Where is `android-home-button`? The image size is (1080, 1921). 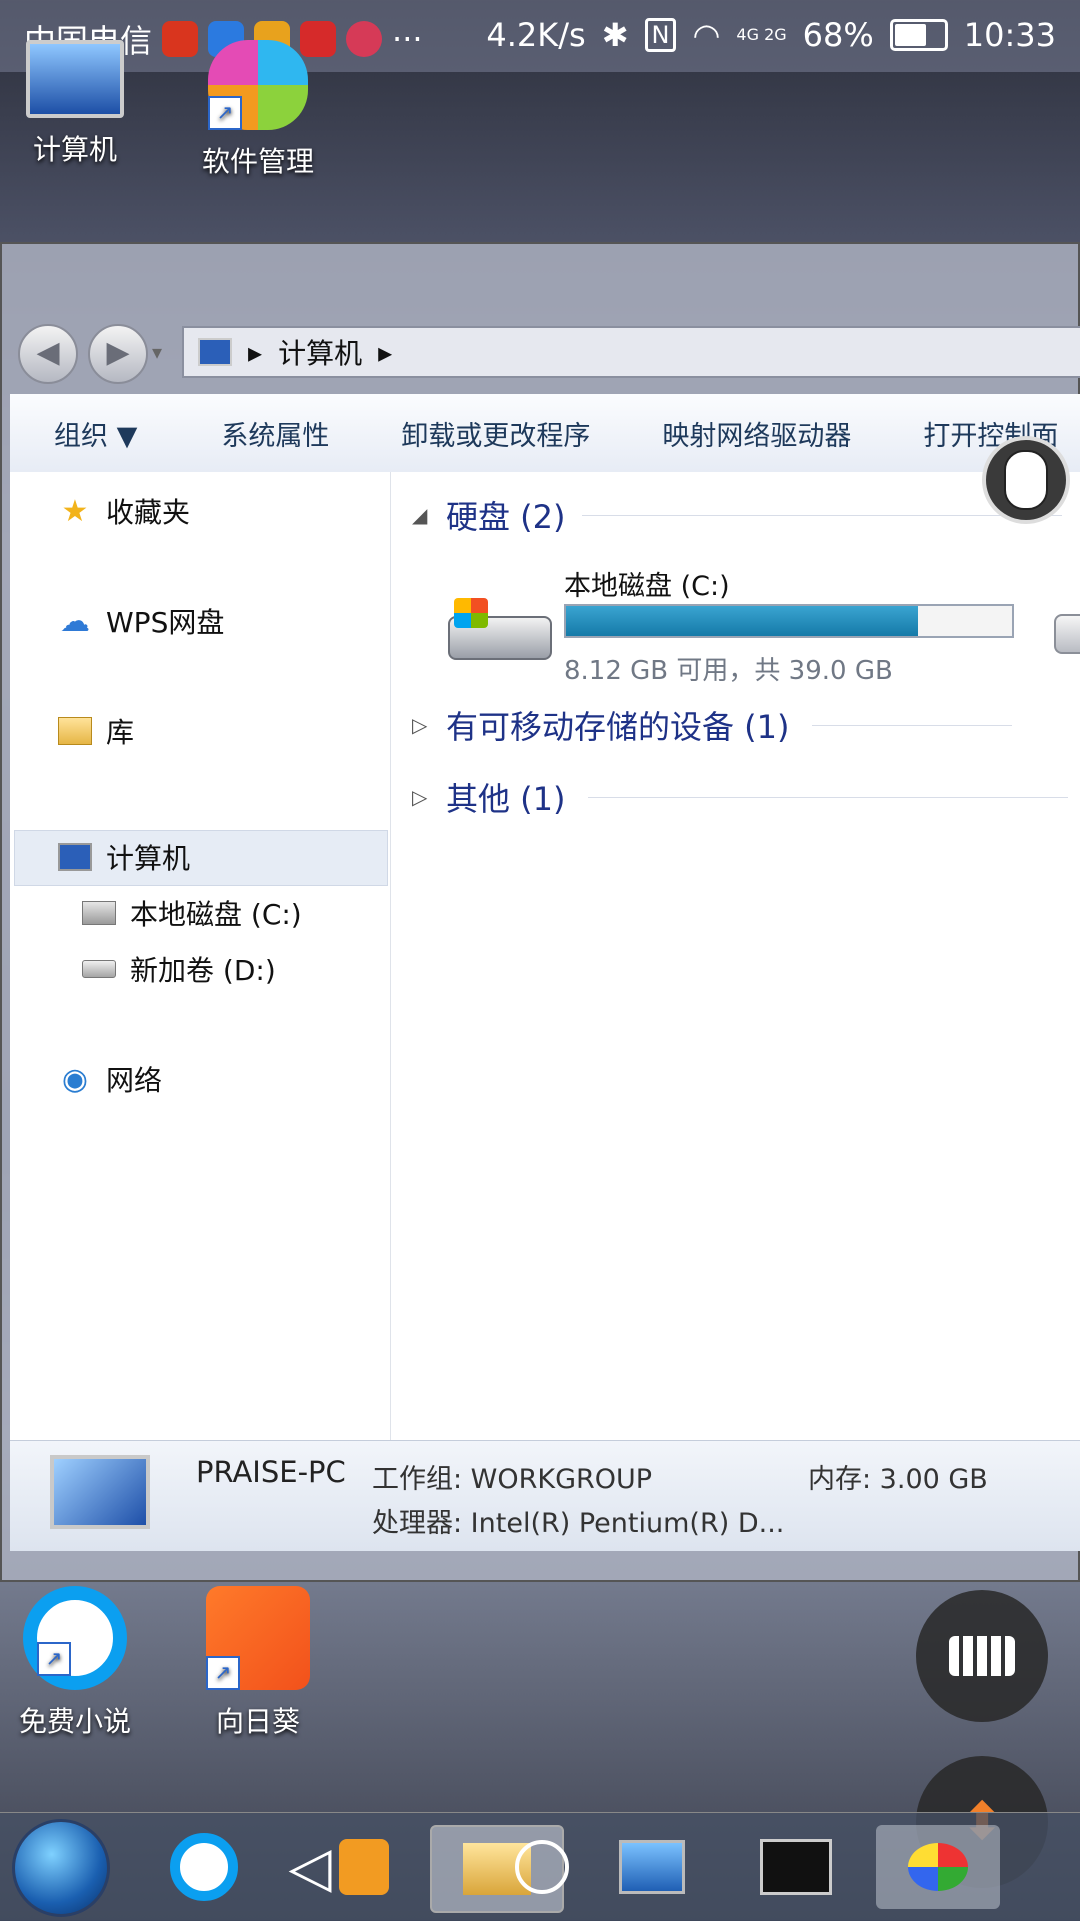 android-home-button is located at coordinates (542, 1867).